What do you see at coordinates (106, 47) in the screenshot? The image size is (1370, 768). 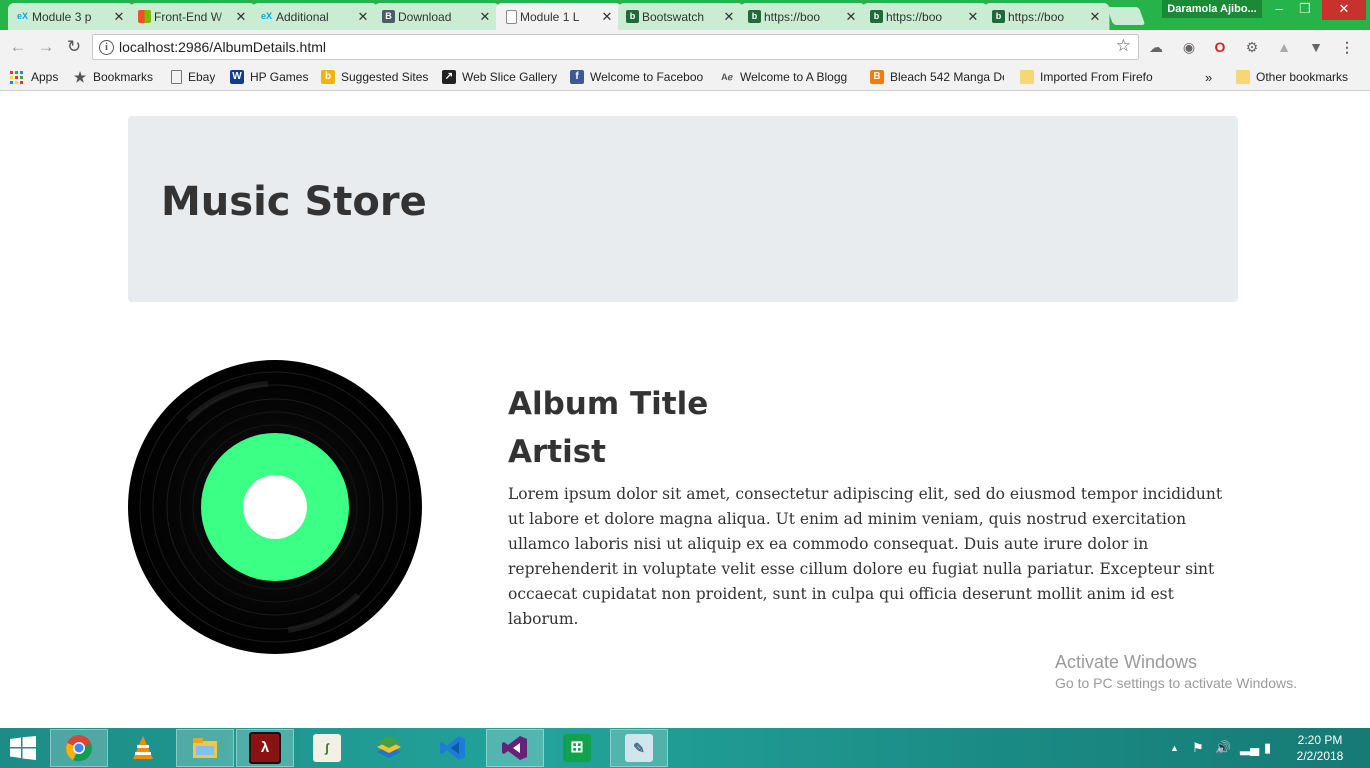 I see `site-info-icon: i` at bounding box center [106, 47].